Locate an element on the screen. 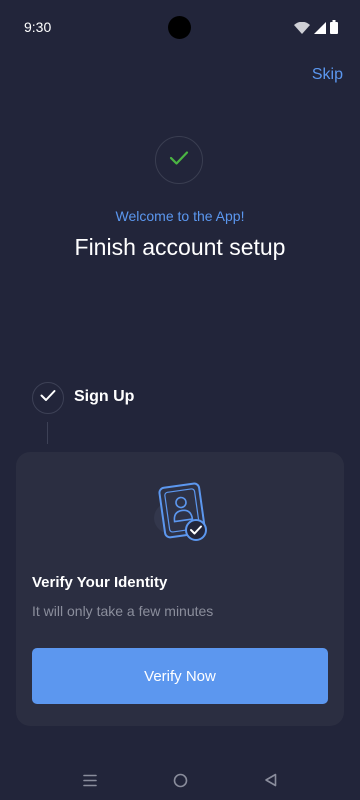 The height and width of the screenshot is (800, 360). back-icon is located at coordinates (270, 780).